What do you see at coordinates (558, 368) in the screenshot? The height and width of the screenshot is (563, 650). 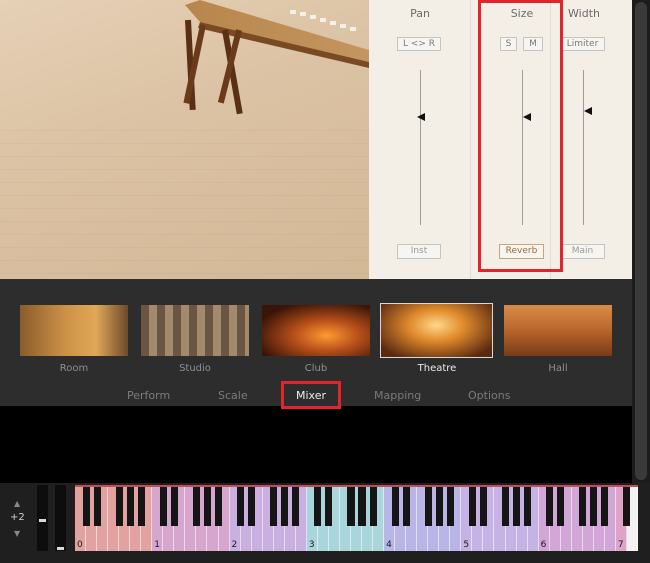 I see `room-label-hall: Hall` at bounding box center [558, 368].